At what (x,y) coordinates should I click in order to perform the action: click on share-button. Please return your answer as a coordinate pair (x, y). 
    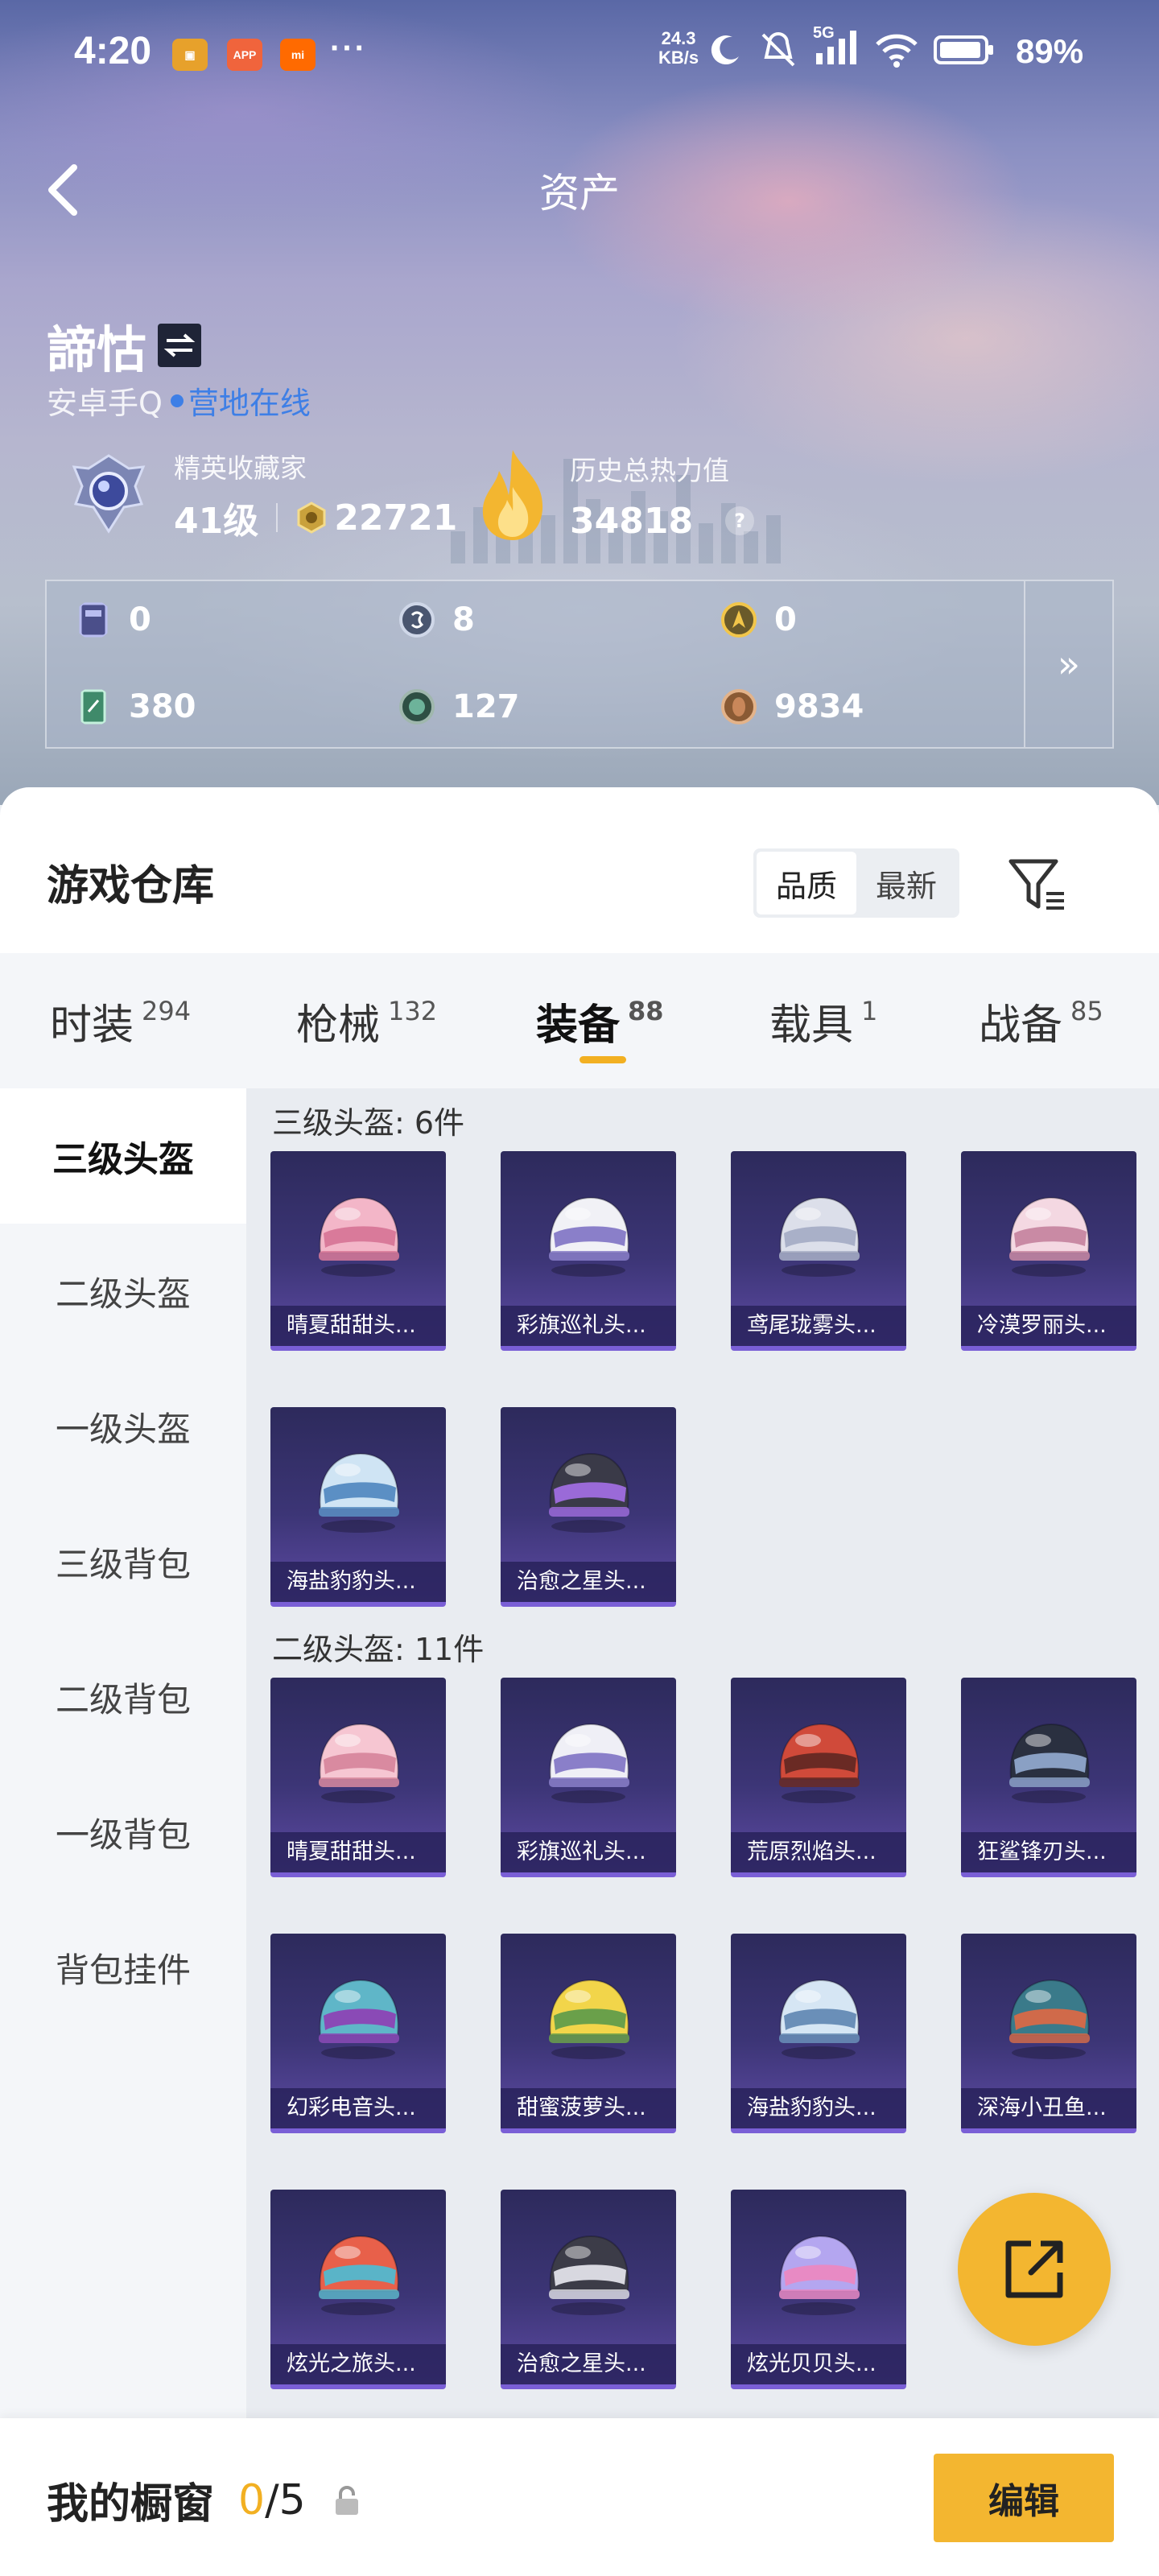
    Looking at the image, I should click on (1034, 2269).